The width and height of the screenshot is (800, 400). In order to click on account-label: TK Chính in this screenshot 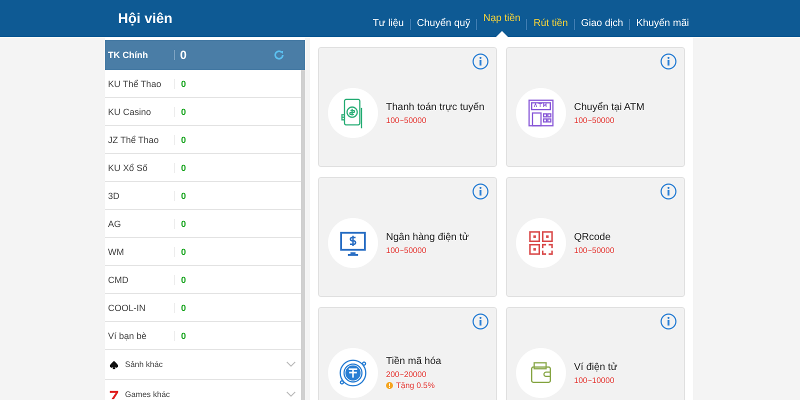, I will do `click(141, 55)`.